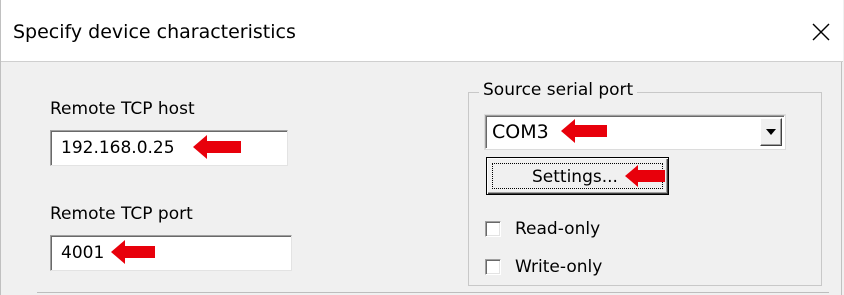 This screenshot has width=844, height=295. I want to click on source-serial-port-legend: Source serial port, so click(558, 90).